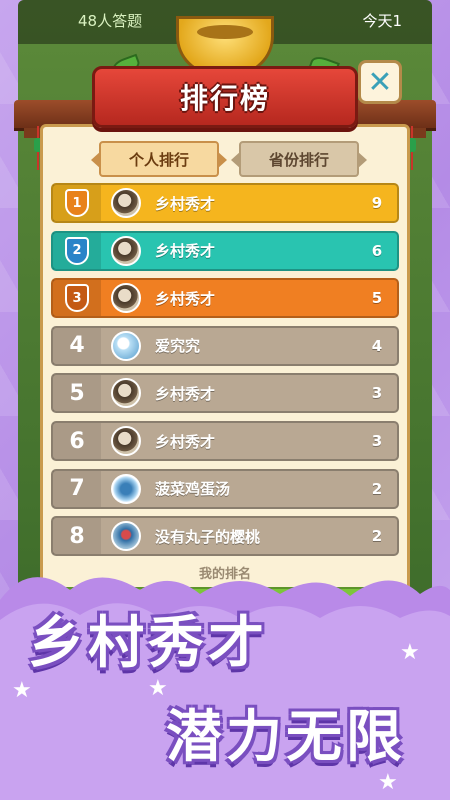 The image size is (450, 800). I want to click on promo-line-1: 乡村秀才, so click(148, 643).